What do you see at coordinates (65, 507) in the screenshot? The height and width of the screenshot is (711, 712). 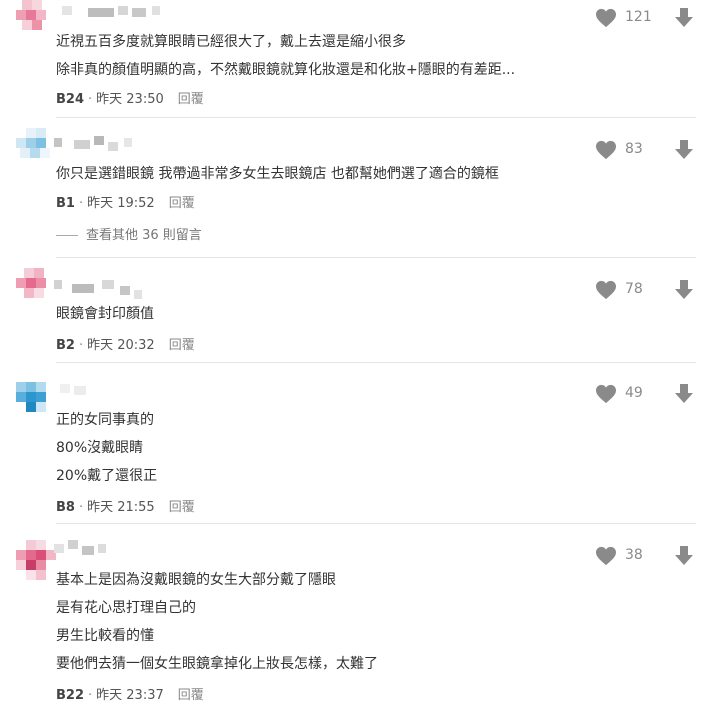 I see `floor-number: B8` at bounding box center [65, 507].